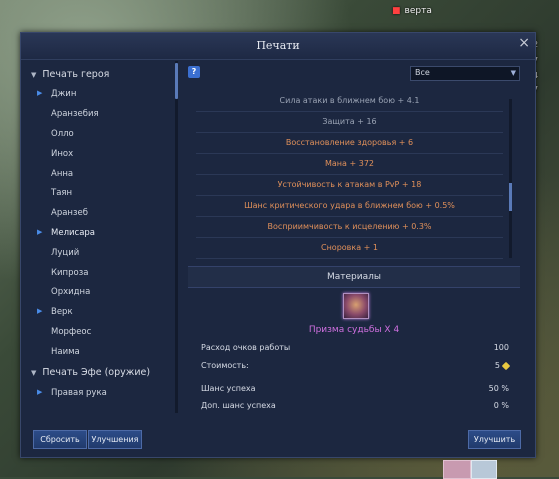 The image size is (559, 479). Describe the element at coordinates (497, 365) in the screenshot. I see `info-value: 5` at that location.